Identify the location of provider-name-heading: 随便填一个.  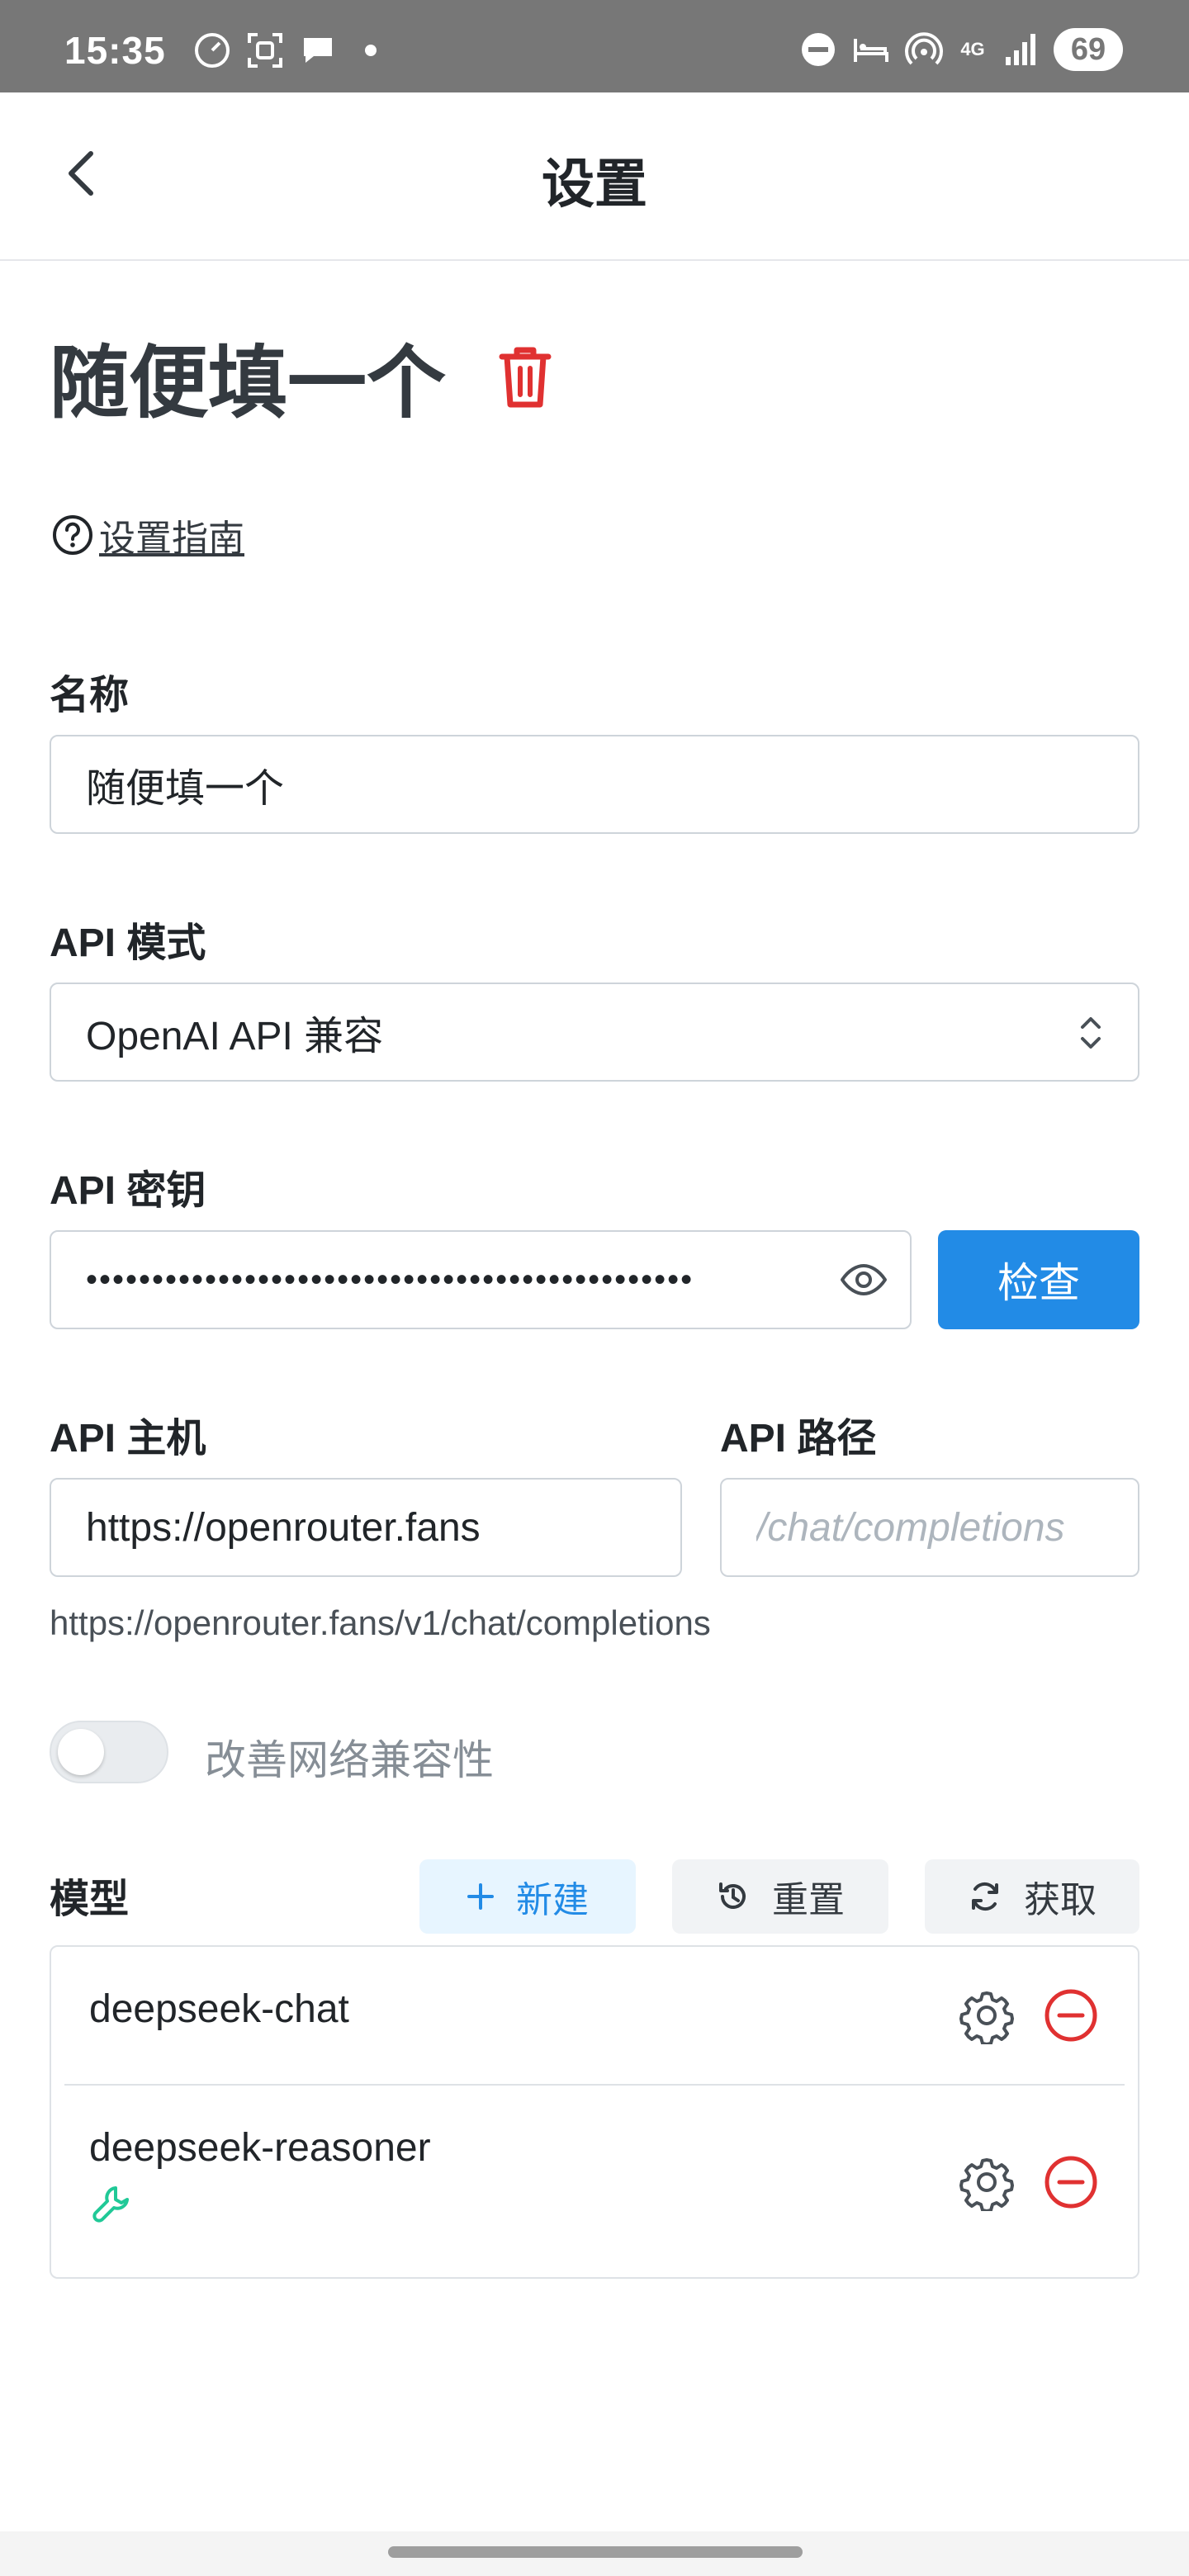
(248, 383).